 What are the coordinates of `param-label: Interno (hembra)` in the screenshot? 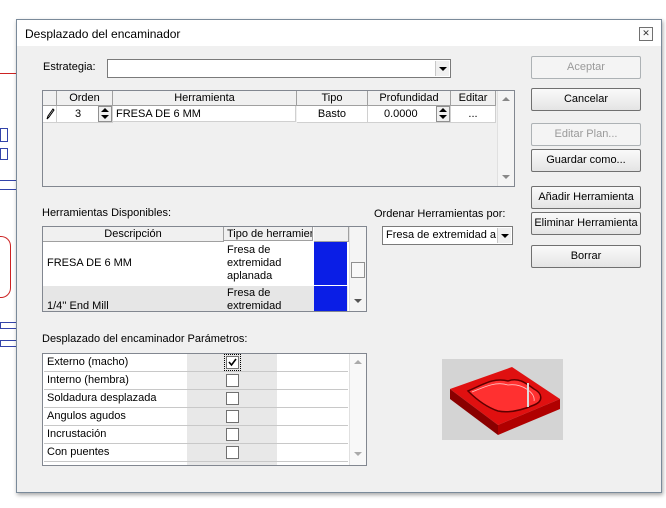 It's located at (88, 380).